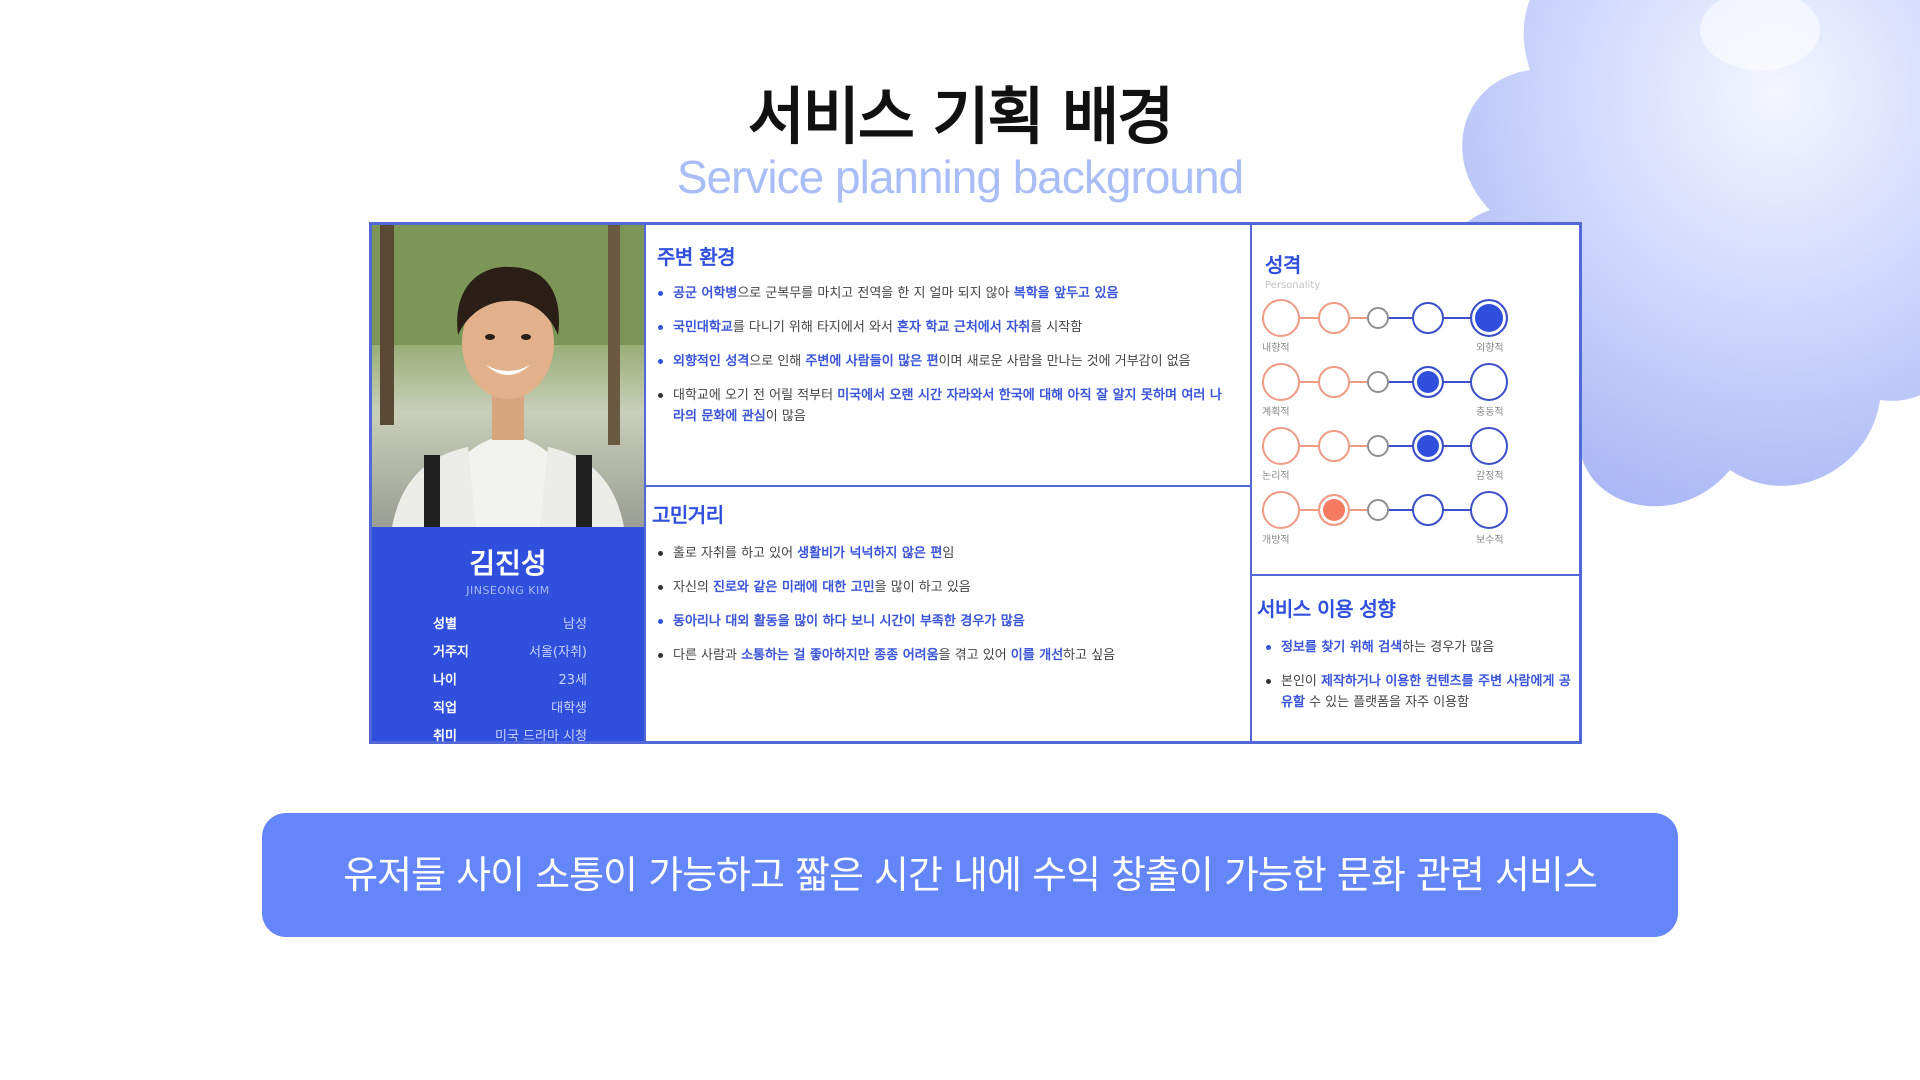 The width and height of the screenshot is (1920, 1080). Describe the element at coordinates (974, 655) in the screenshot. I see `body-text: 을 겪고 있어` at that location.